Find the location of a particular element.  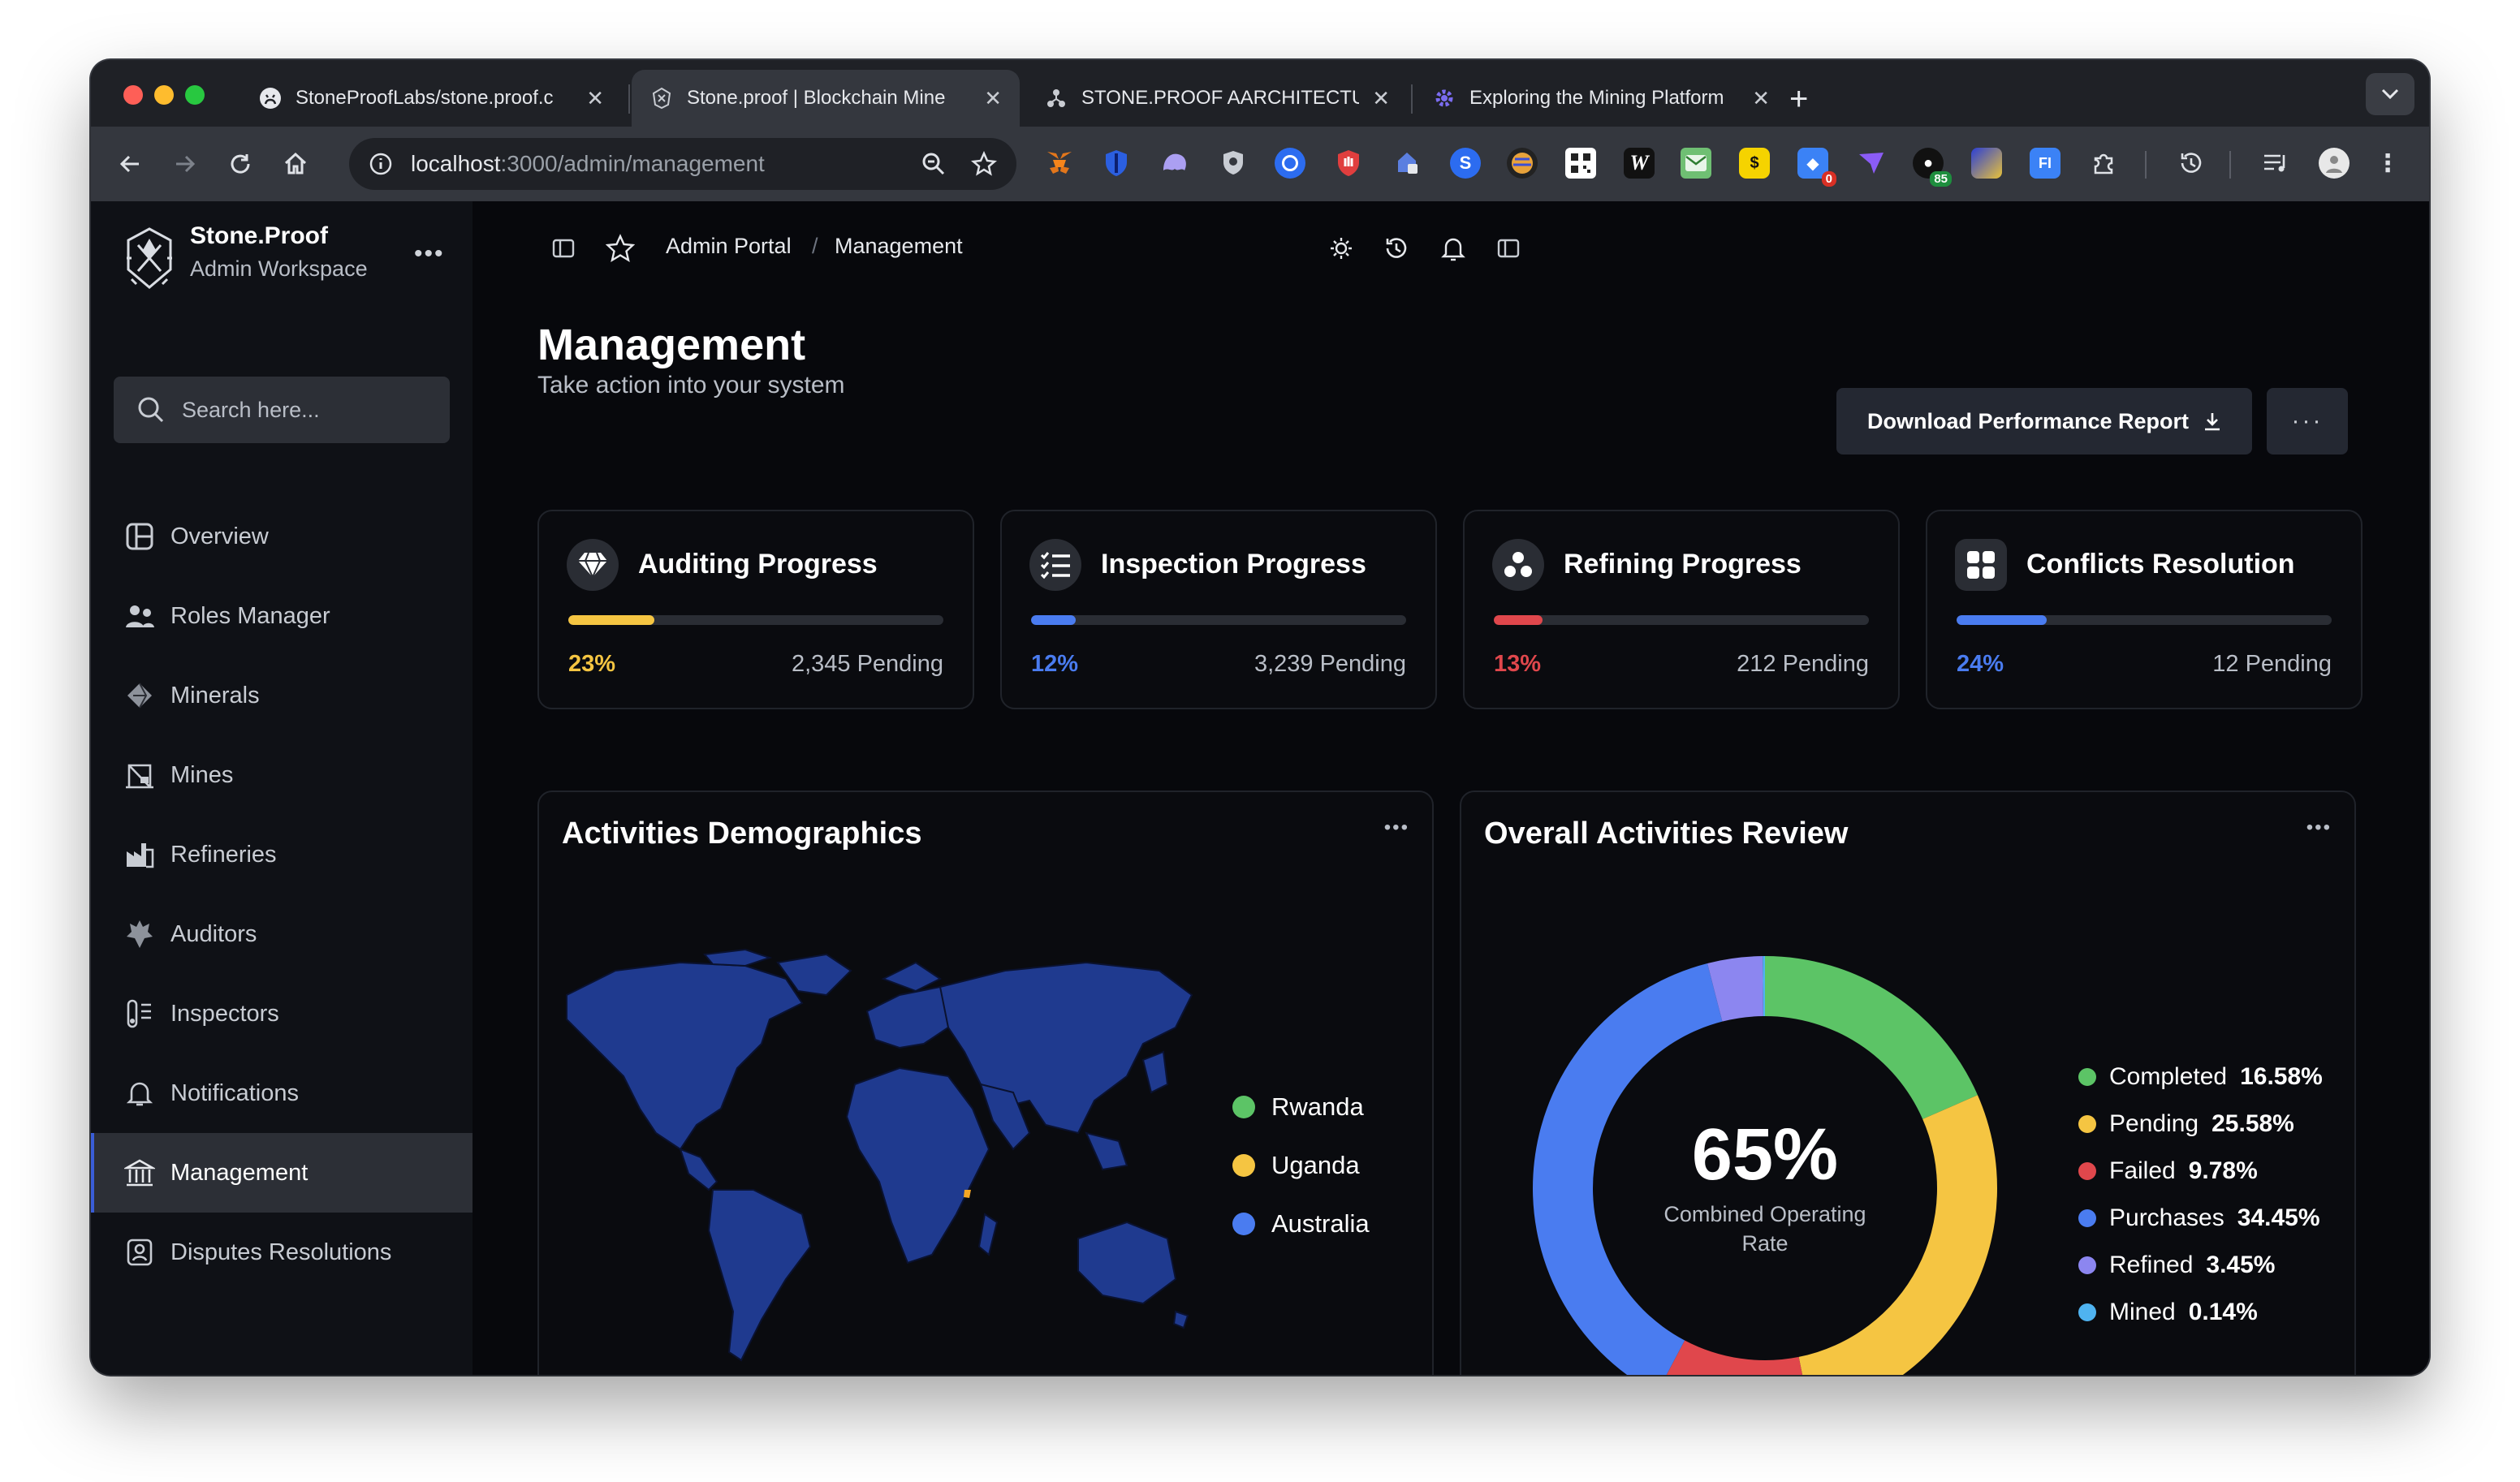

profile-avatar is located at coordinates (2335, 163).